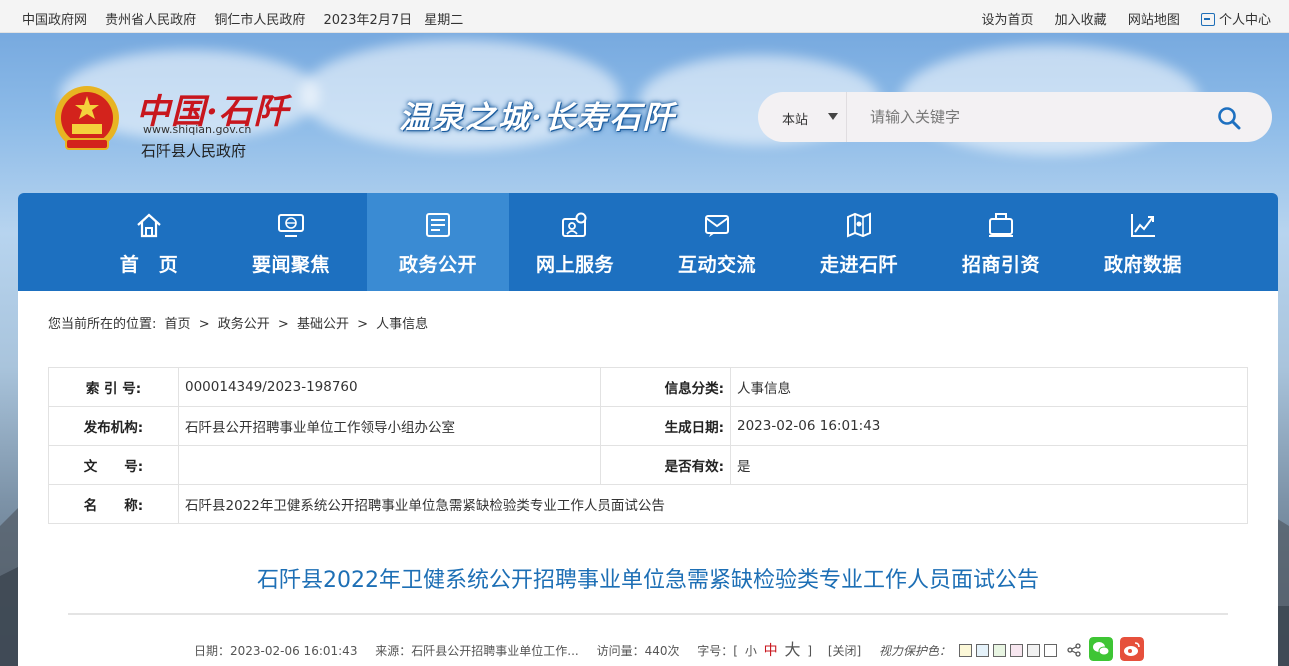 The width and height of the screenshot is (1289, 666). I want to click on current-weekday: 星期二, so click(444, 20).